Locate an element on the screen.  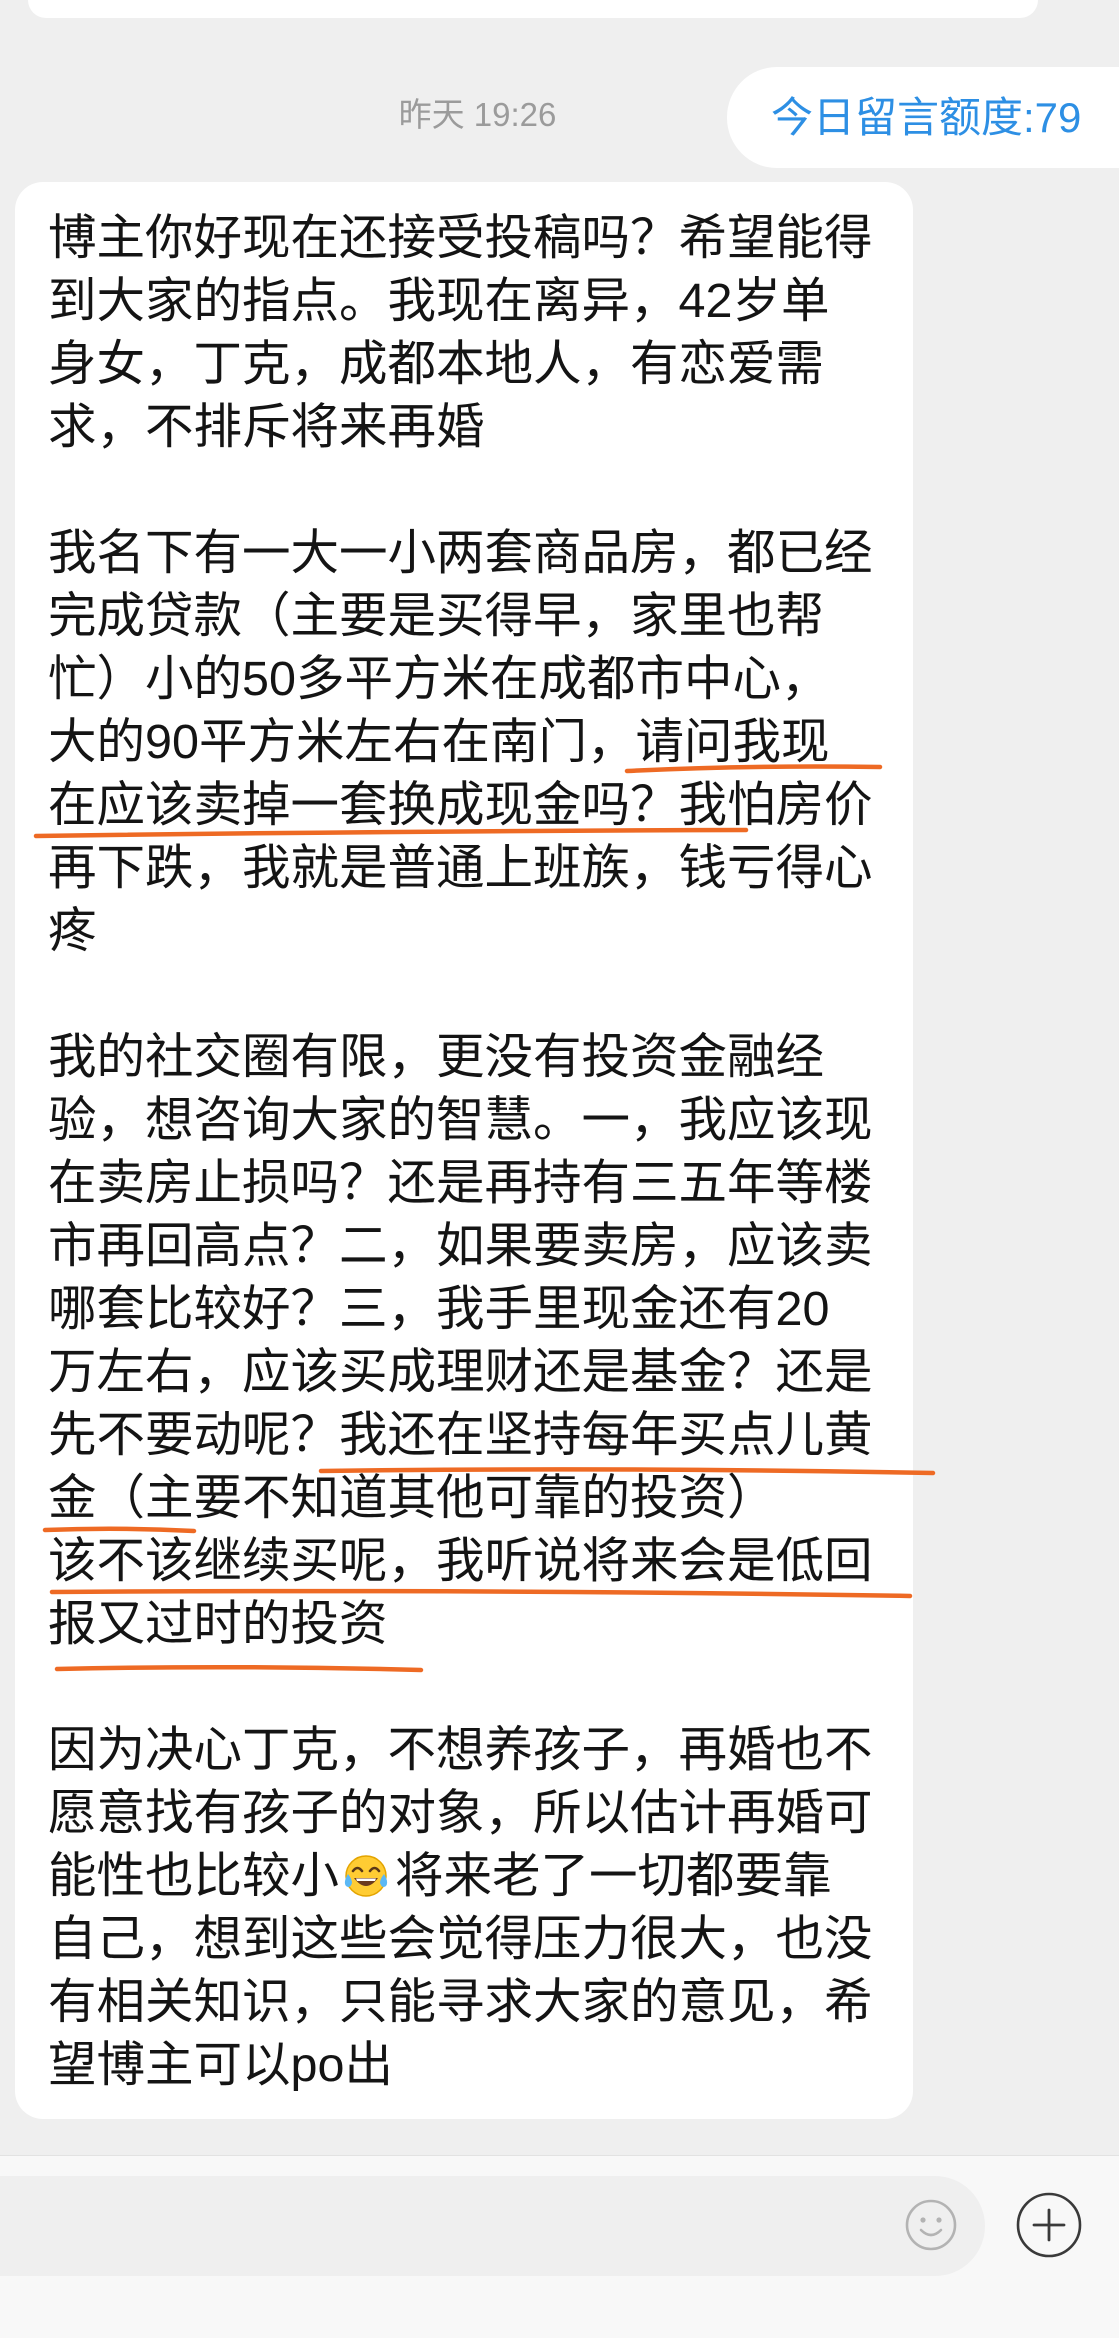
message-line: 万左右，应该买成理财还是基金？还是 is located at coordinates (460, 1372).